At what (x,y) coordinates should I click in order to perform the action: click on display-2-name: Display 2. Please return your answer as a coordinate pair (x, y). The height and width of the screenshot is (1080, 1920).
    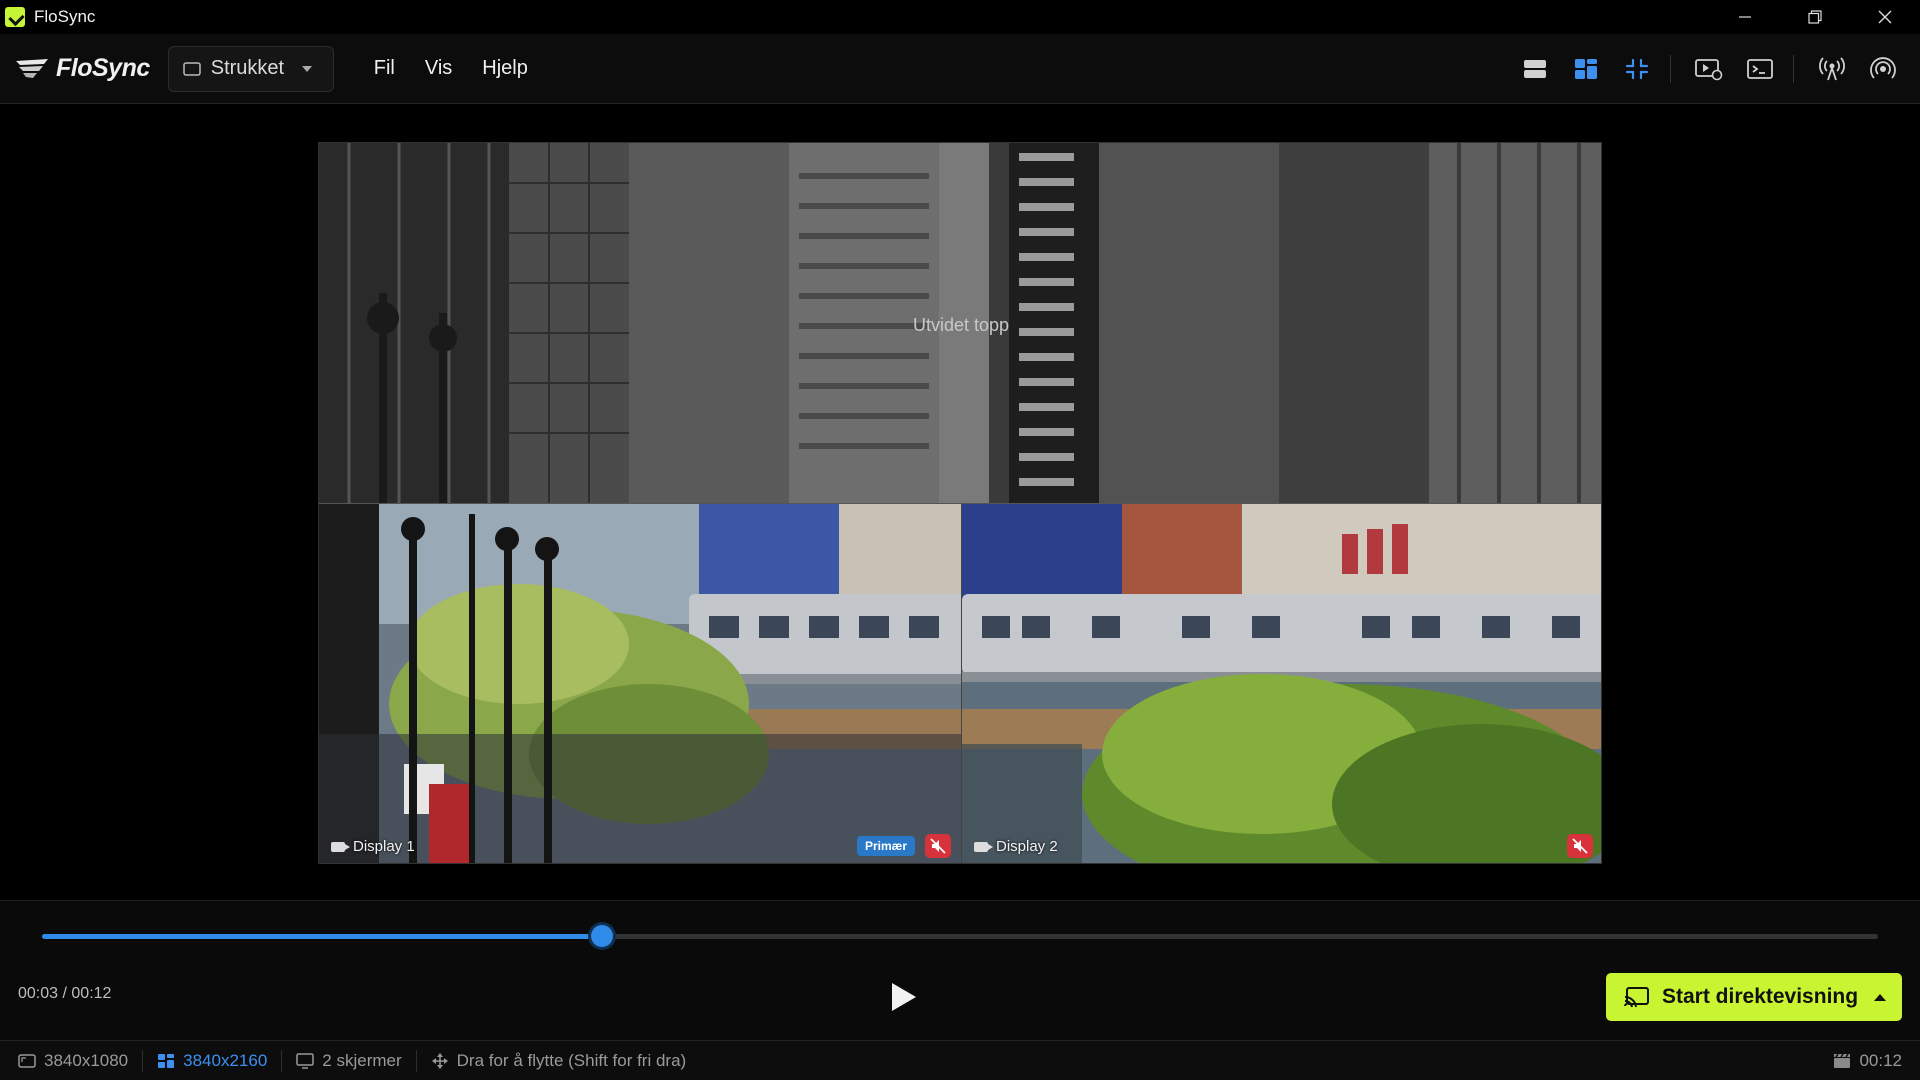
    Looking at the image, I should click on (1027, 846).